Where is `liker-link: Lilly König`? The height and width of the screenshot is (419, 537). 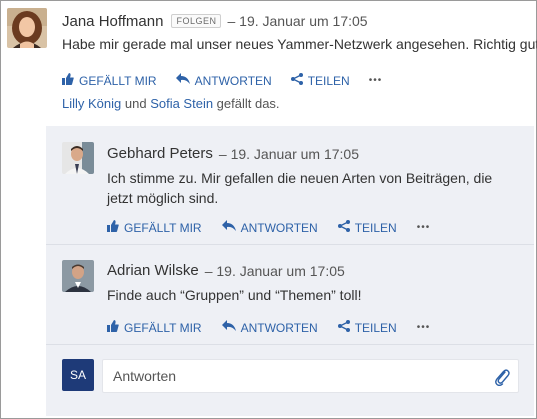 liker-link: Lilly König is located at coordinates (91, 103).